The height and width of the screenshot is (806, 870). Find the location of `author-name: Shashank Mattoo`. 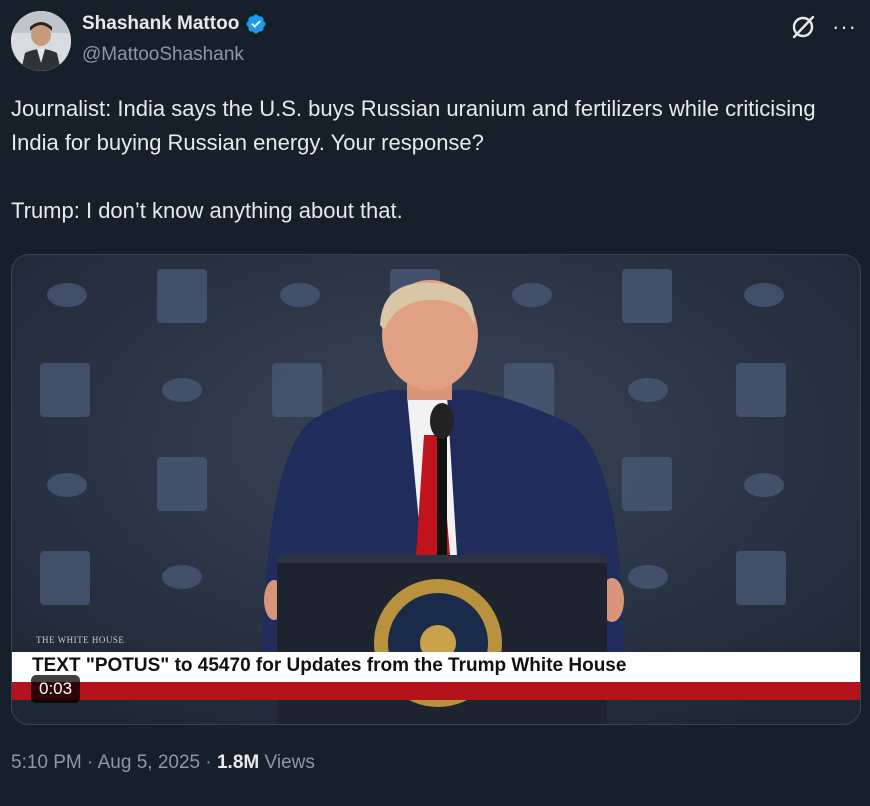

author-name: Shashank Mattoo is located at coordinates (174, 24).